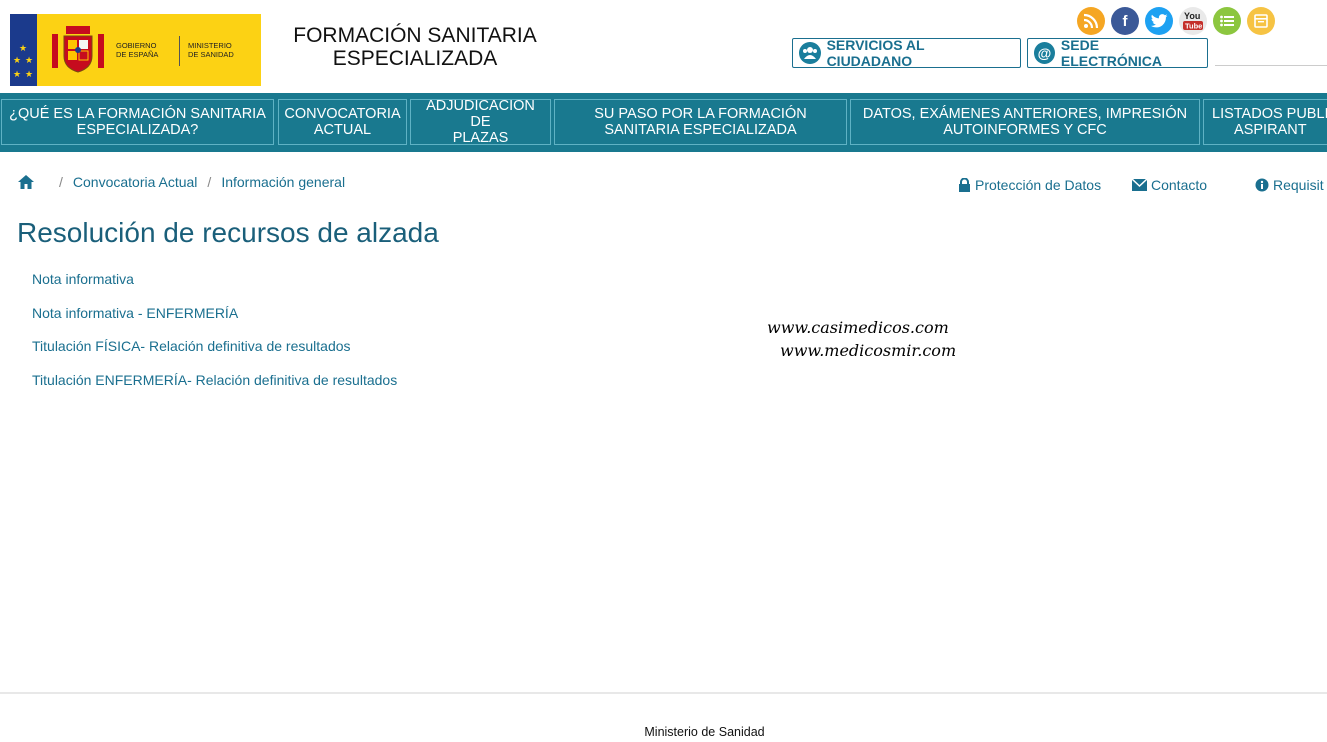 This screenshot has width=1327, height=742. Describe the element at coordinates (210, 45) in the screenshot. I see `ministerio-line1: MINISTERIO` at that location.